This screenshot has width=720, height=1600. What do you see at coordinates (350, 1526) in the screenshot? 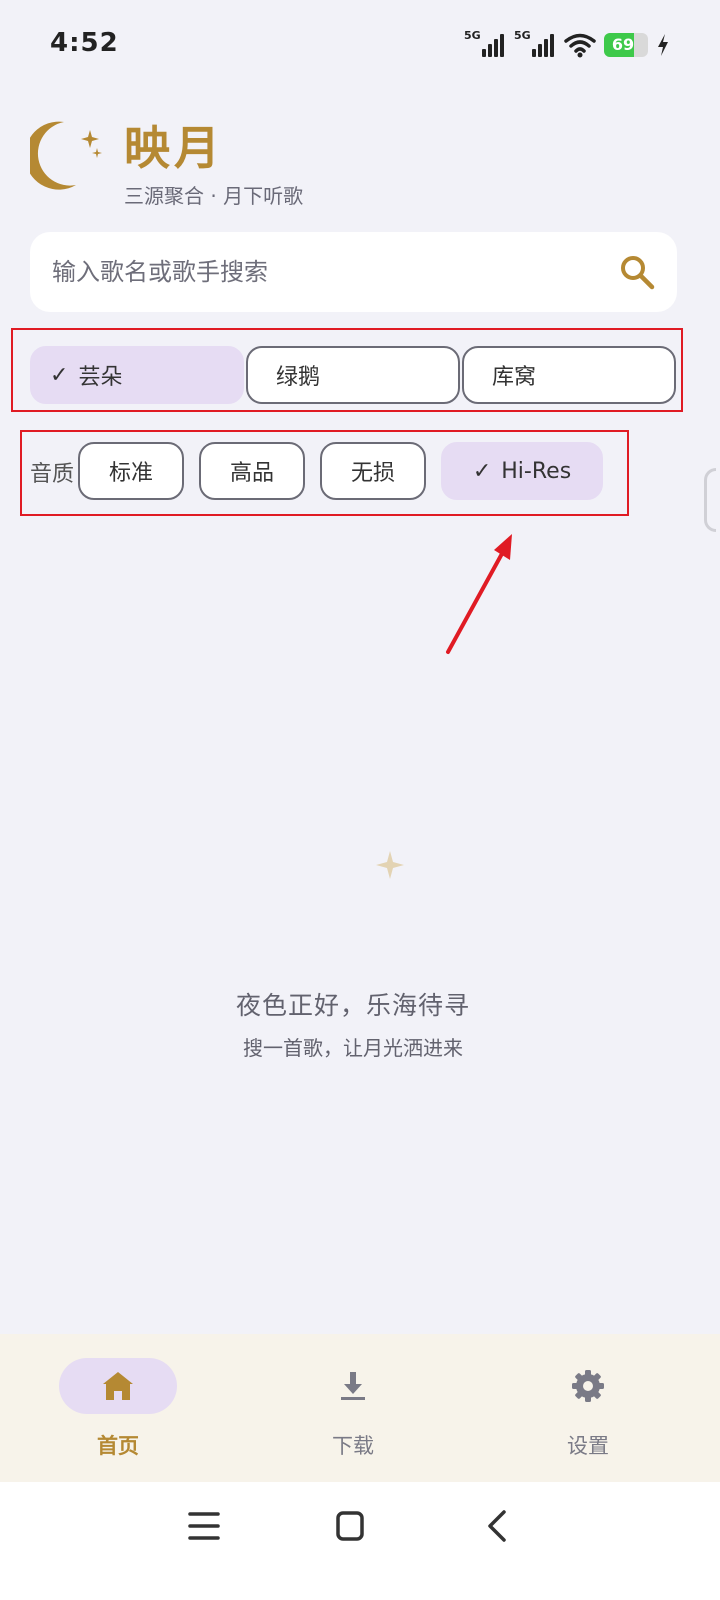
I see `home-square-icon` at bounding box center [350, 1526].